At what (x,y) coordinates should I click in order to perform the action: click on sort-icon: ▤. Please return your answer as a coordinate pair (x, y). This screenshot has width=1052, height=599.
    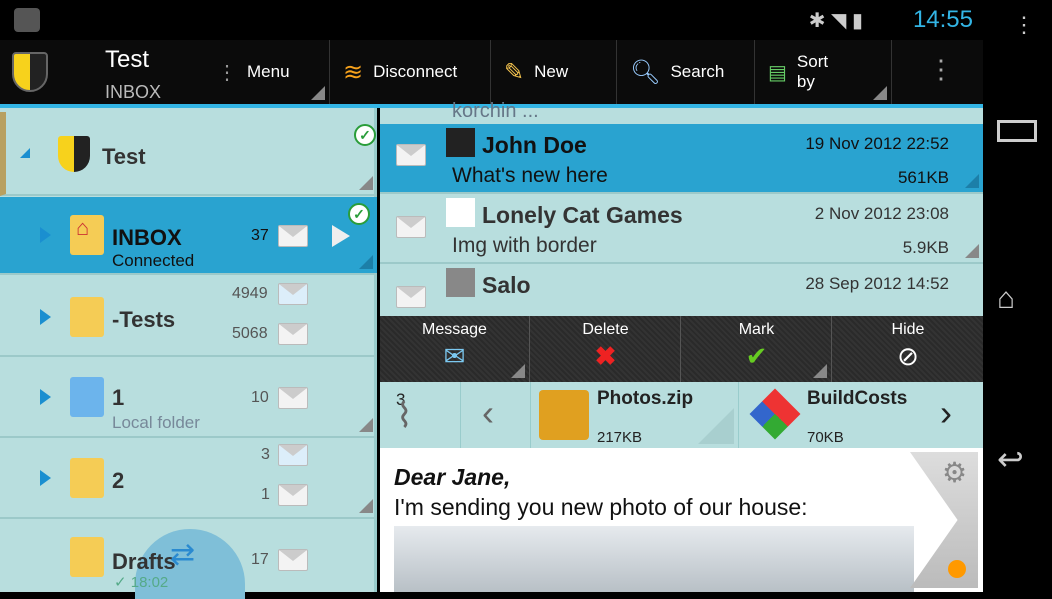
    Looking at the image, I should click on (777, 72).